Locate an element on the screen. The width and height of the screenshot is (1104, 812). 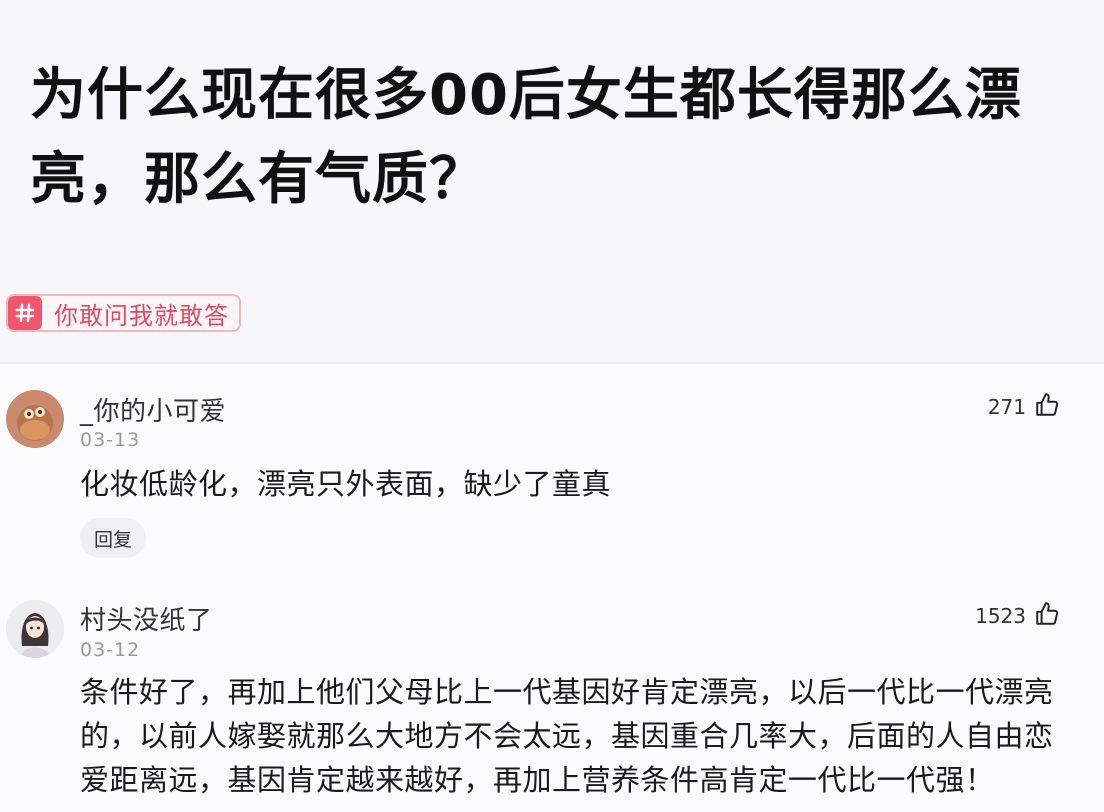
comment-date: 03-13 is located at coordinates (110, 440).